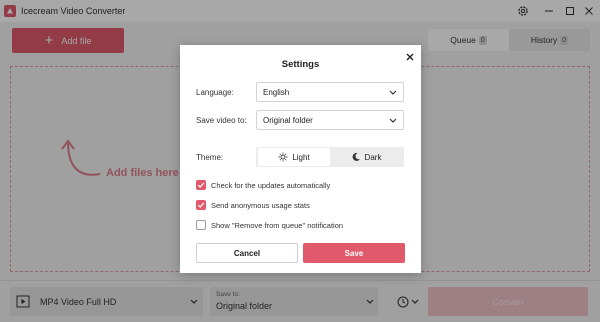  I want to click on theme-light-label: Light, so click(301, 157).